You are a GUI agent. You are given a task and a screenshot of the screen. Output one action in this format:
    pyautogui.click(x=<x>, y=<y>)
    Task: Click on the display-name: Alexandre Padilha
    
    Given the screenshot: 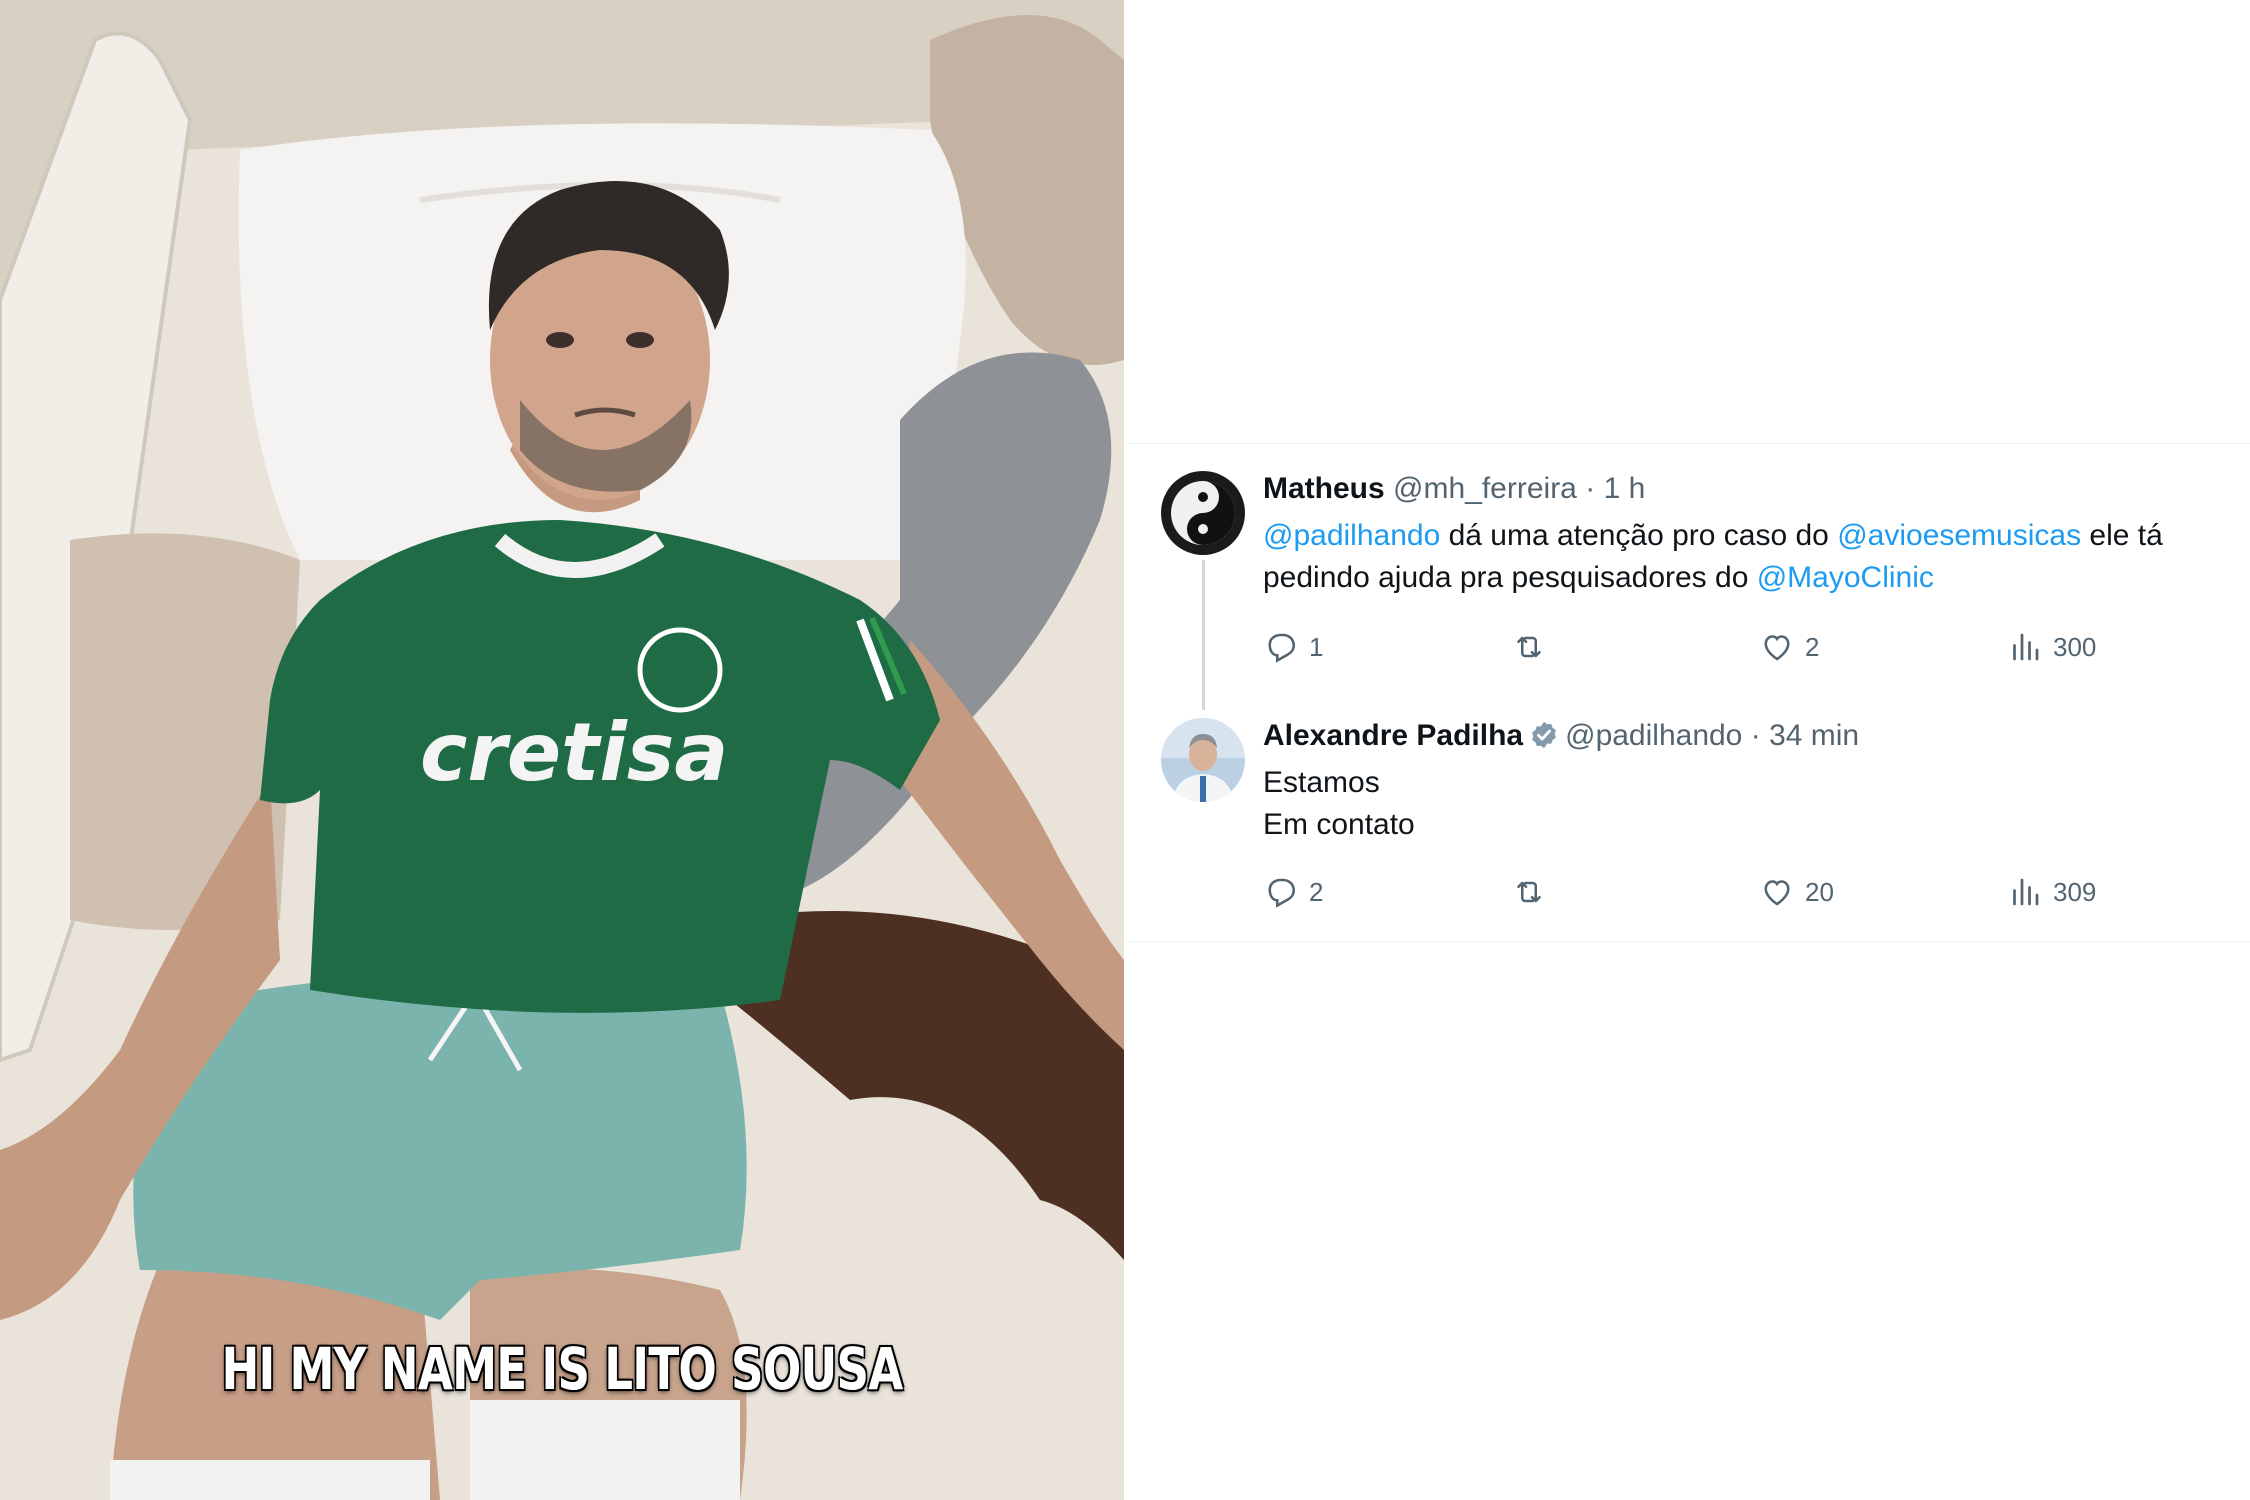 What is the action you would take?
    pyautogui.click(x=1393, y=735)
    